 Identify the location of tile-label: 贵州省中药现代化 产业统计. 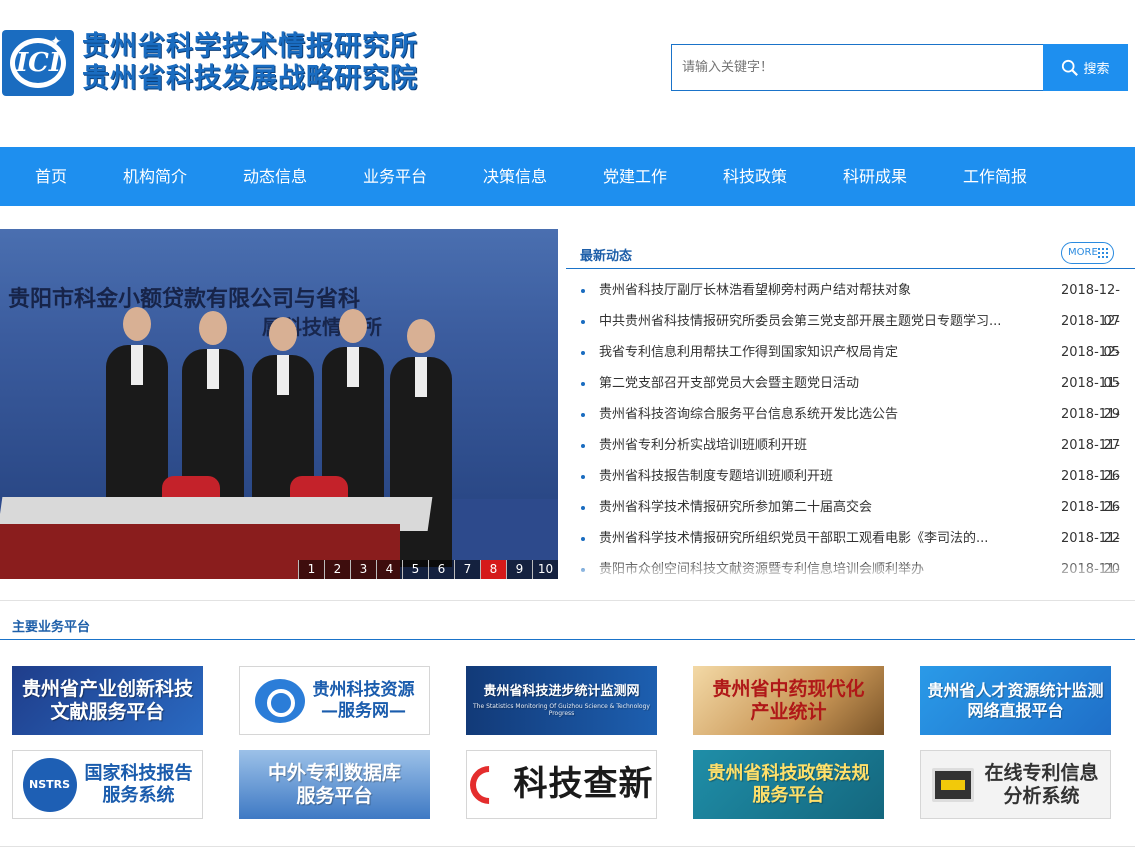
(788, 700).